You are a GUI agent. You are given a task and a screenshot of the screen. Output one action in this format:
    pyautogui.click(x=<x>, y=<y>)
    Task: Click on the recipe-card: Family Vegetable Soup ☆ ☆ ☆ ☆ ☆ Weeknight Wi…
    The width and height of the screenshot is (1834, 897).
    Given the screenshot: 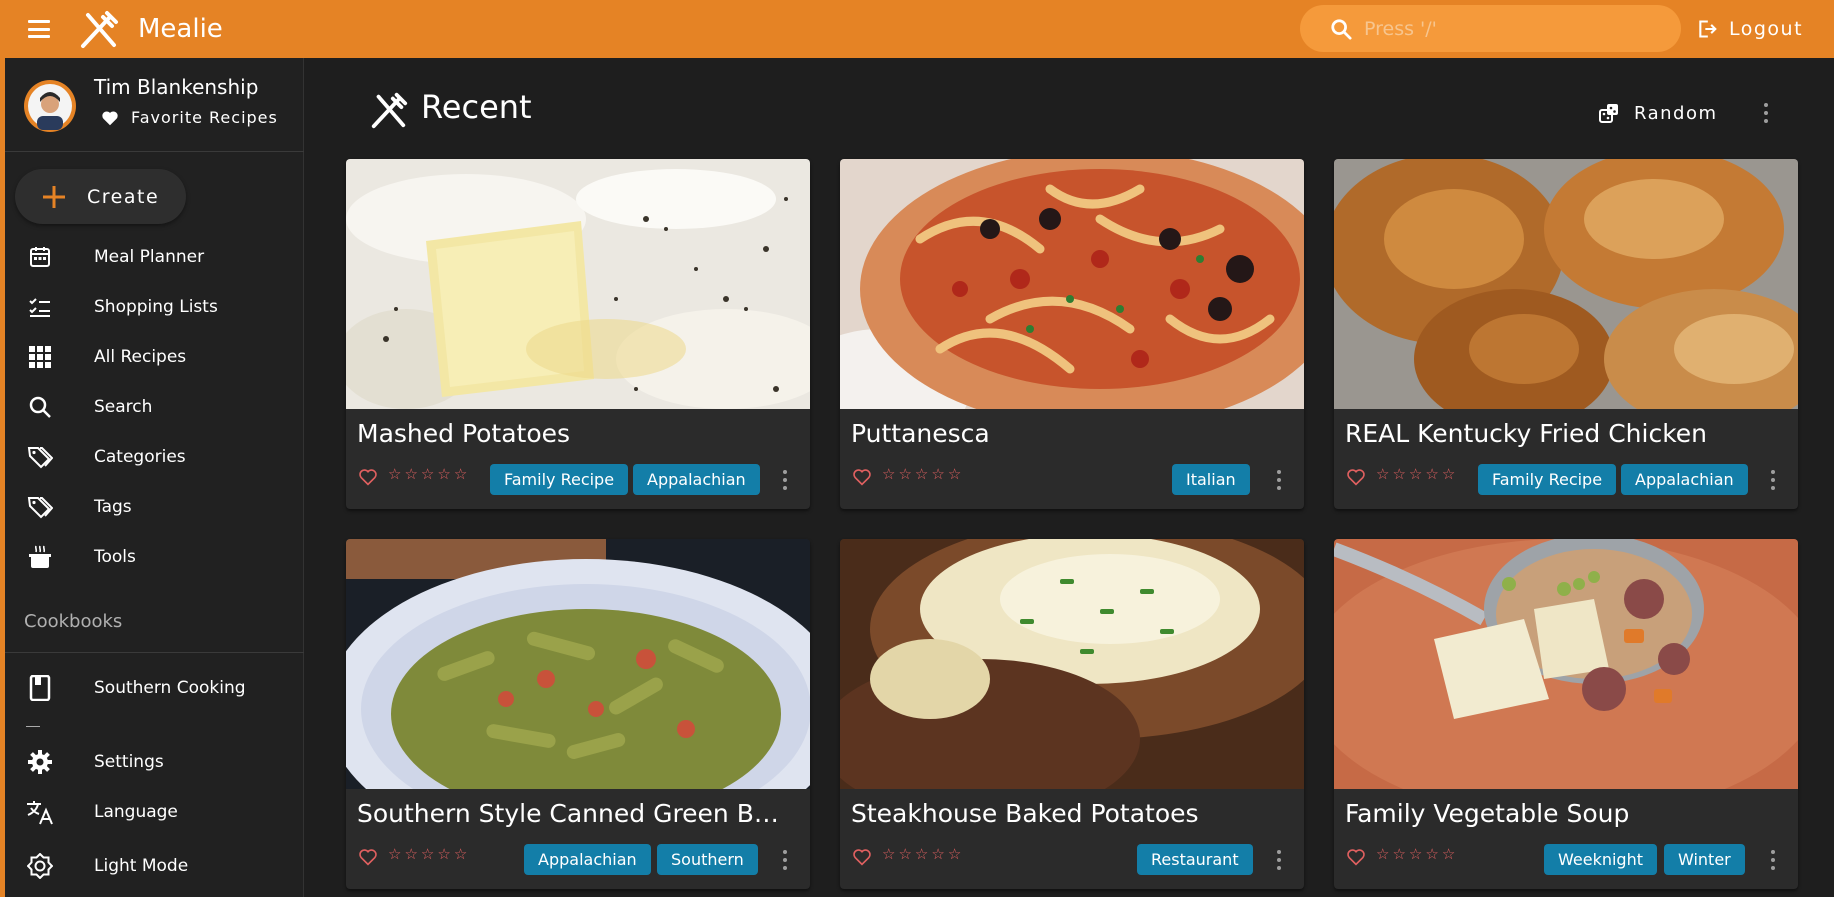 What is the action you would take?
    pyautogui.click(x=1566, y=714)
    